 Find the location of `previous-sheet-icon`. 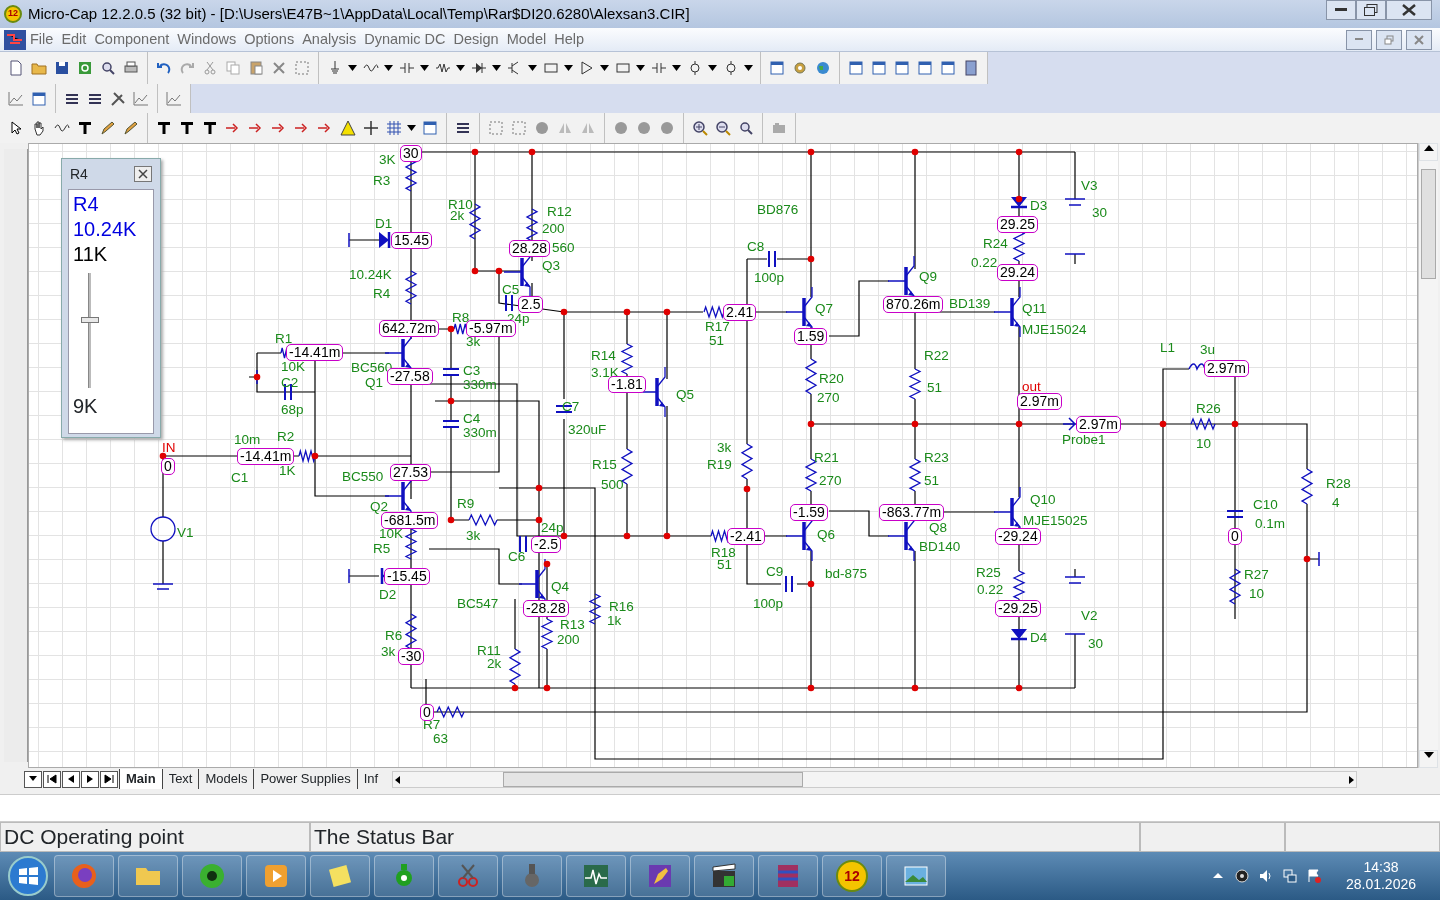

previous-sheet-icon is located at coordinates (71, 779).